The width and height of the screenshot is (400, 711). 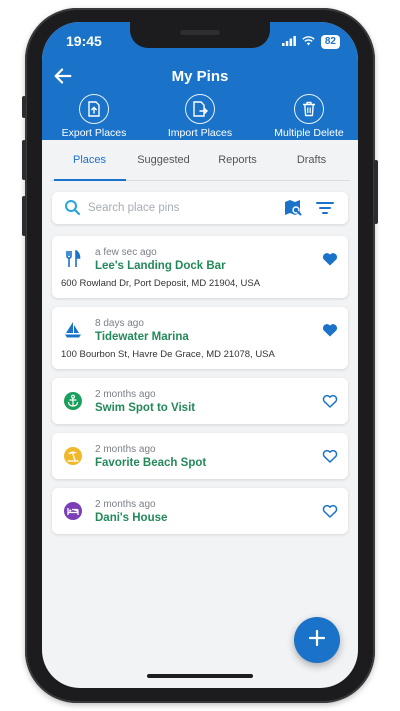 What do you see at coordinates (200, 76) in the screenshot?
I see `page-title: My Pins` at bounding box center [200, 76].